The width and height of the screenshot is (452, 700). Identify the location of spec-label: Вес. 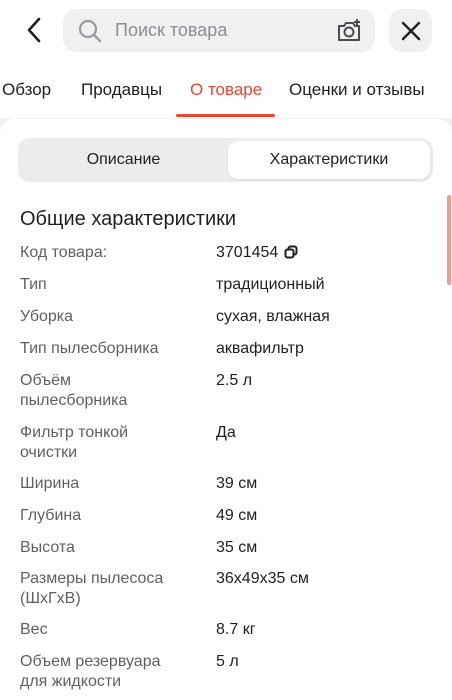
(34, 629).